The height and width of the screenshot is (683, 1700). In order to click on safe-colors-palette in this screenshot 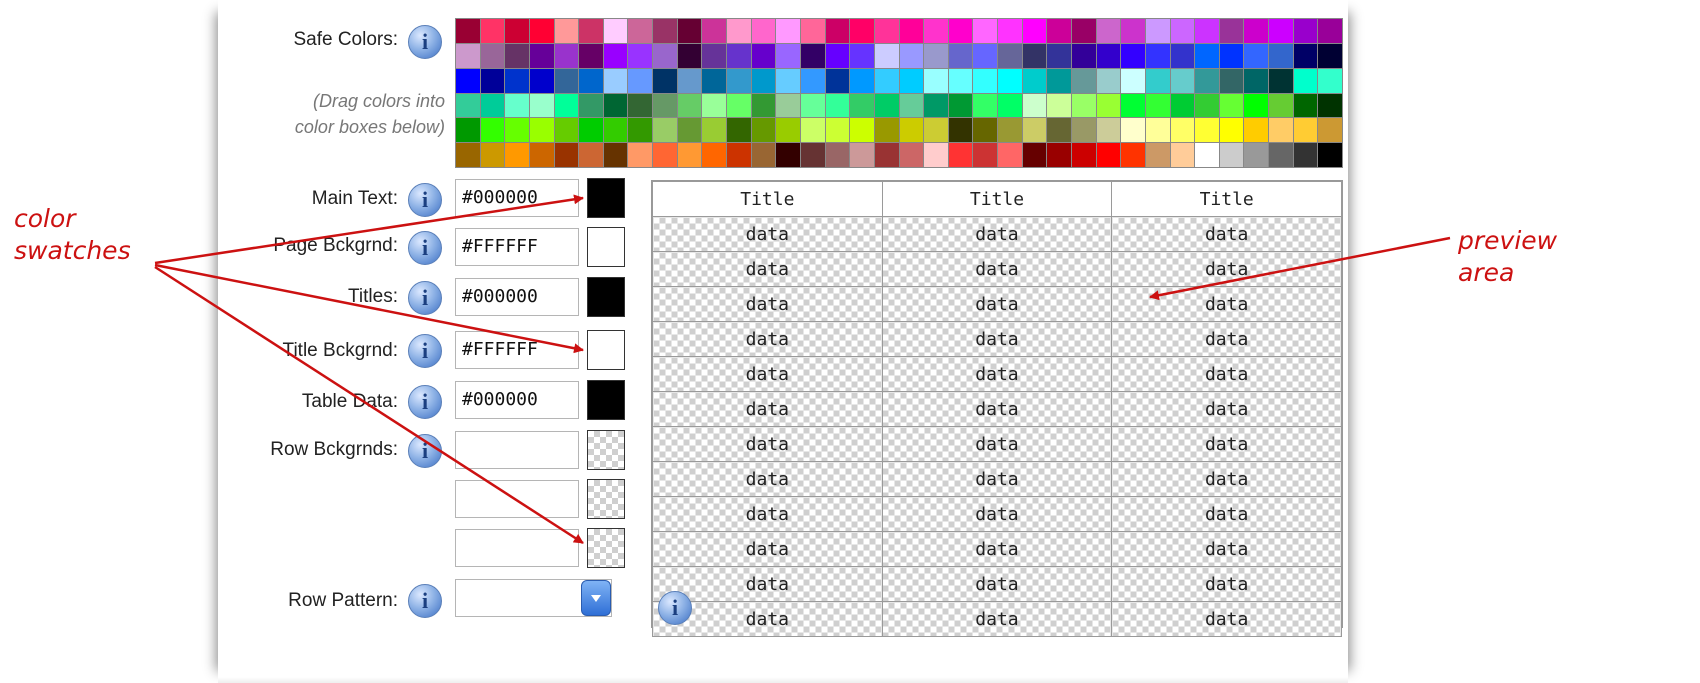, I will do `click(899, 93)`.